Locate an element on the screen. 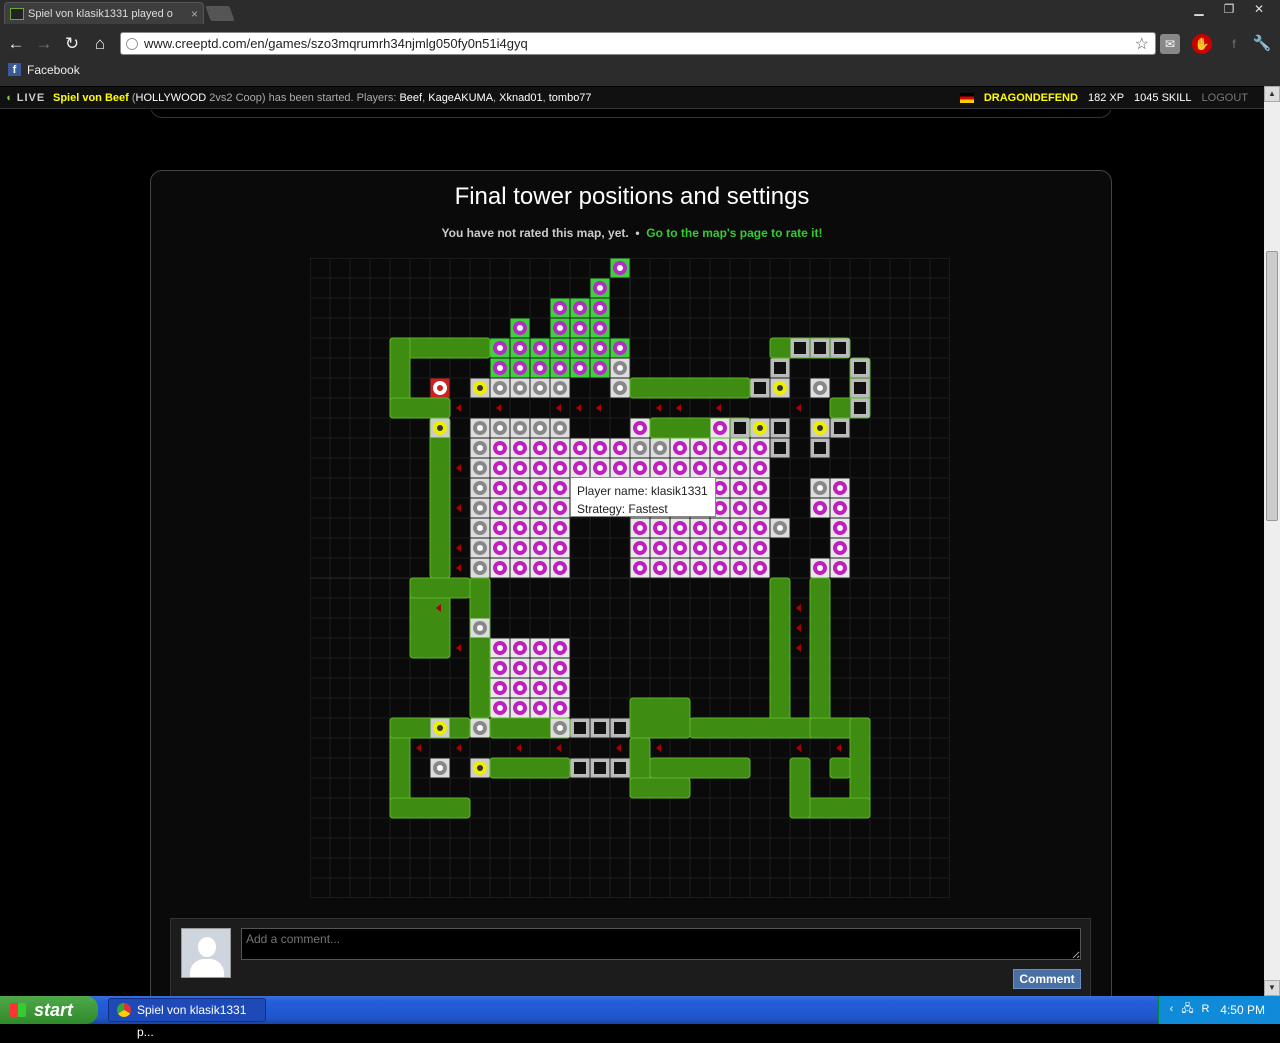 The image size is (1280, 1043). gmail-icon: ✉ is located at coordinates (1170, 44).